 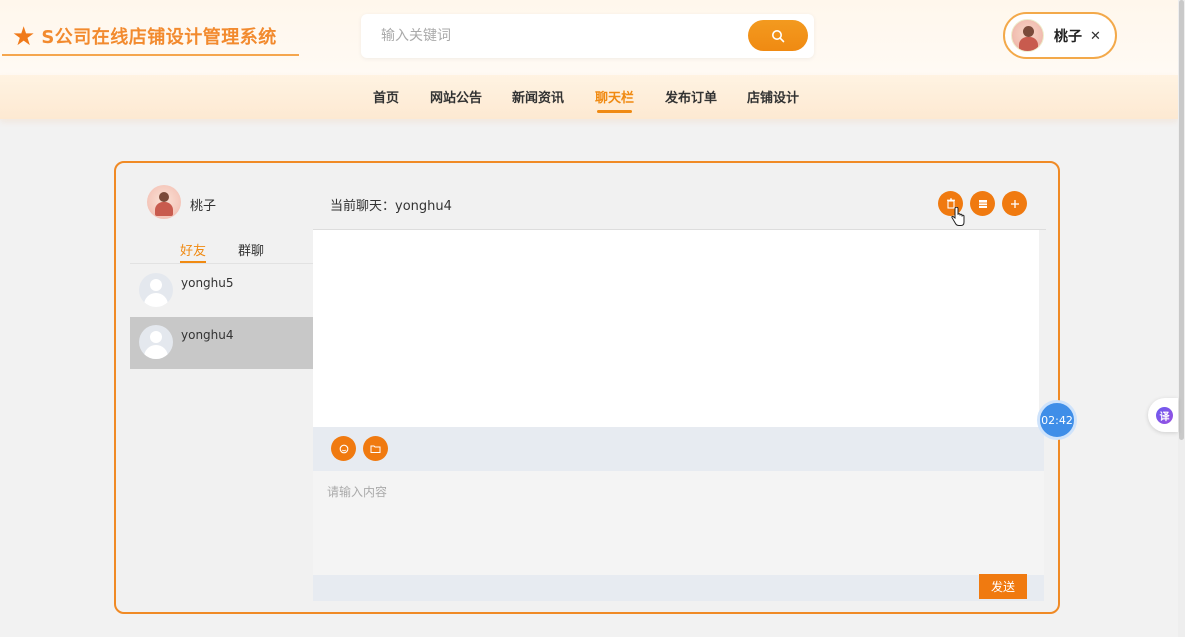 What do you see at coordinates (221, 291) in the screenshot?
I see `list-item: yonghu5` at bounding box center [221, 291].